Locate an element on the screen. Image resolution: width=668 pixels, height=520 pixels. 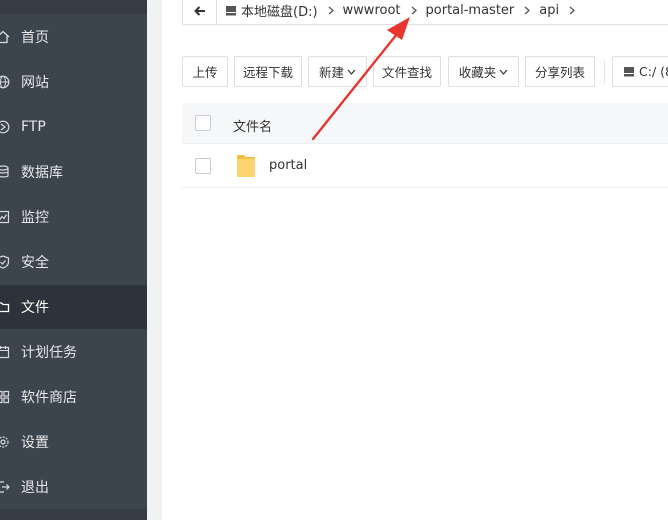
sidebar-item-label: 监控 is located at coordinates (35, 218).